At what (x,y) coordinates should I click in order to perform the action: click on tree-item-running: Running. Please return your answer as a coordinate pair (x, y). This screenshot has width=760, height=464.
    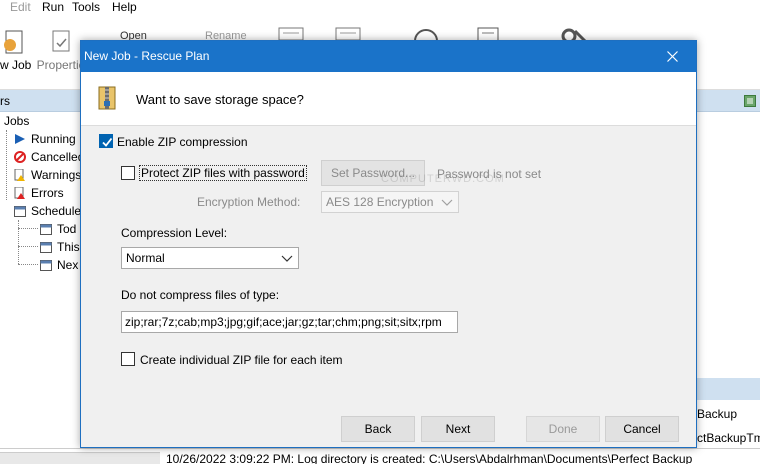
    Looking at the image, I should click on (45, 139).